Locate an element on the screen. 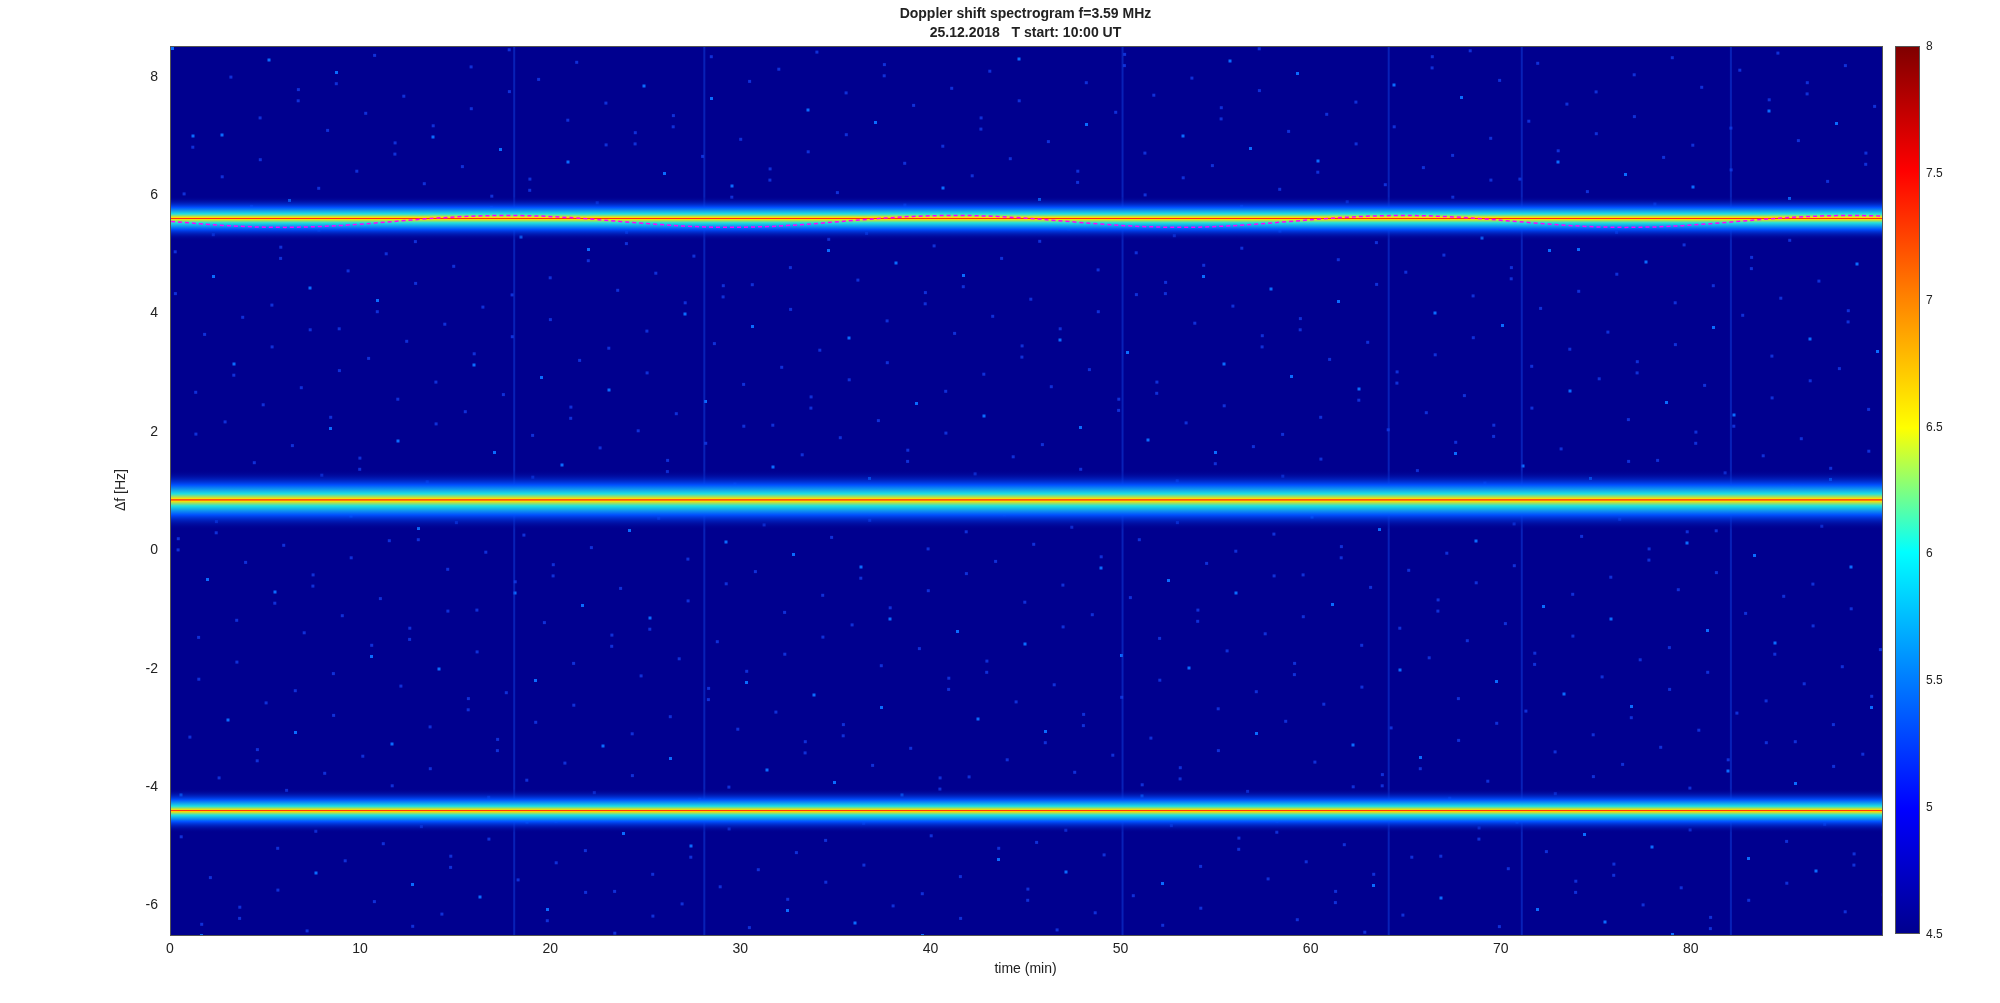 This screenshot has height=1003, width=2000. colorbar-tick-label: 7.5 is located at coordinates (1934, 172).